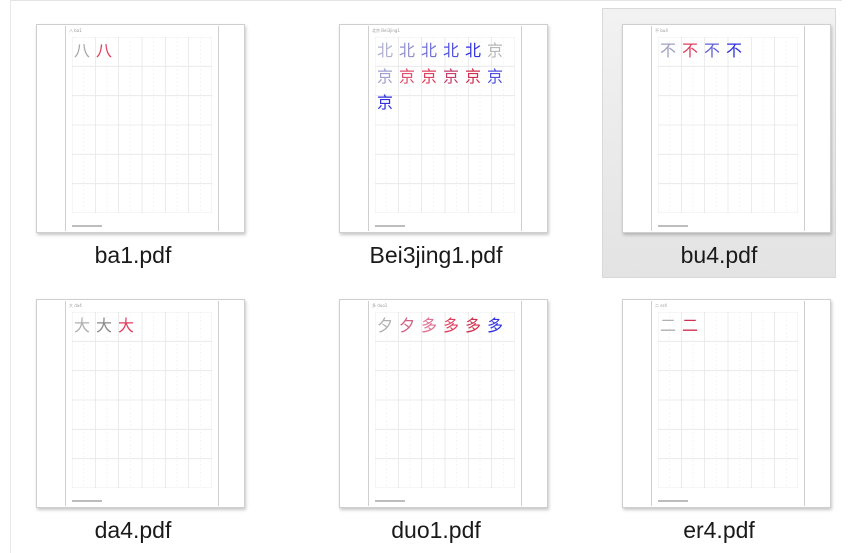  Describe the element at coordinates (75, 305) in the screenshot. I see `sheet-header-text: 大 da4` at that location.